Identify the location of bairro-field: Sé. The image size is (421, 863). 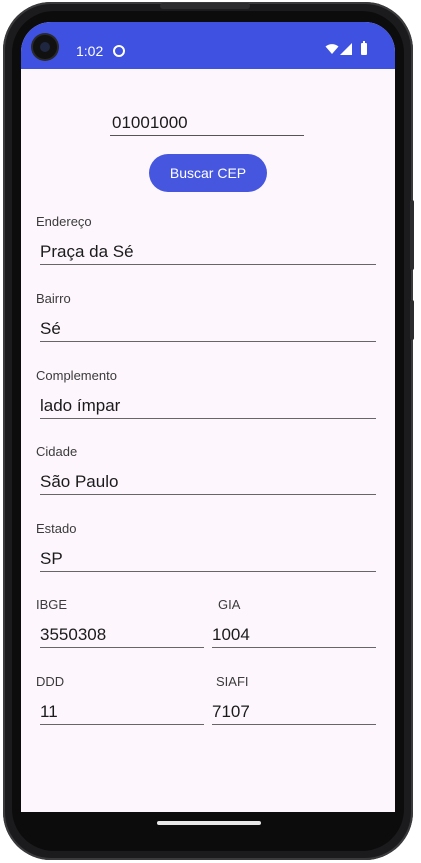
(208, 329).